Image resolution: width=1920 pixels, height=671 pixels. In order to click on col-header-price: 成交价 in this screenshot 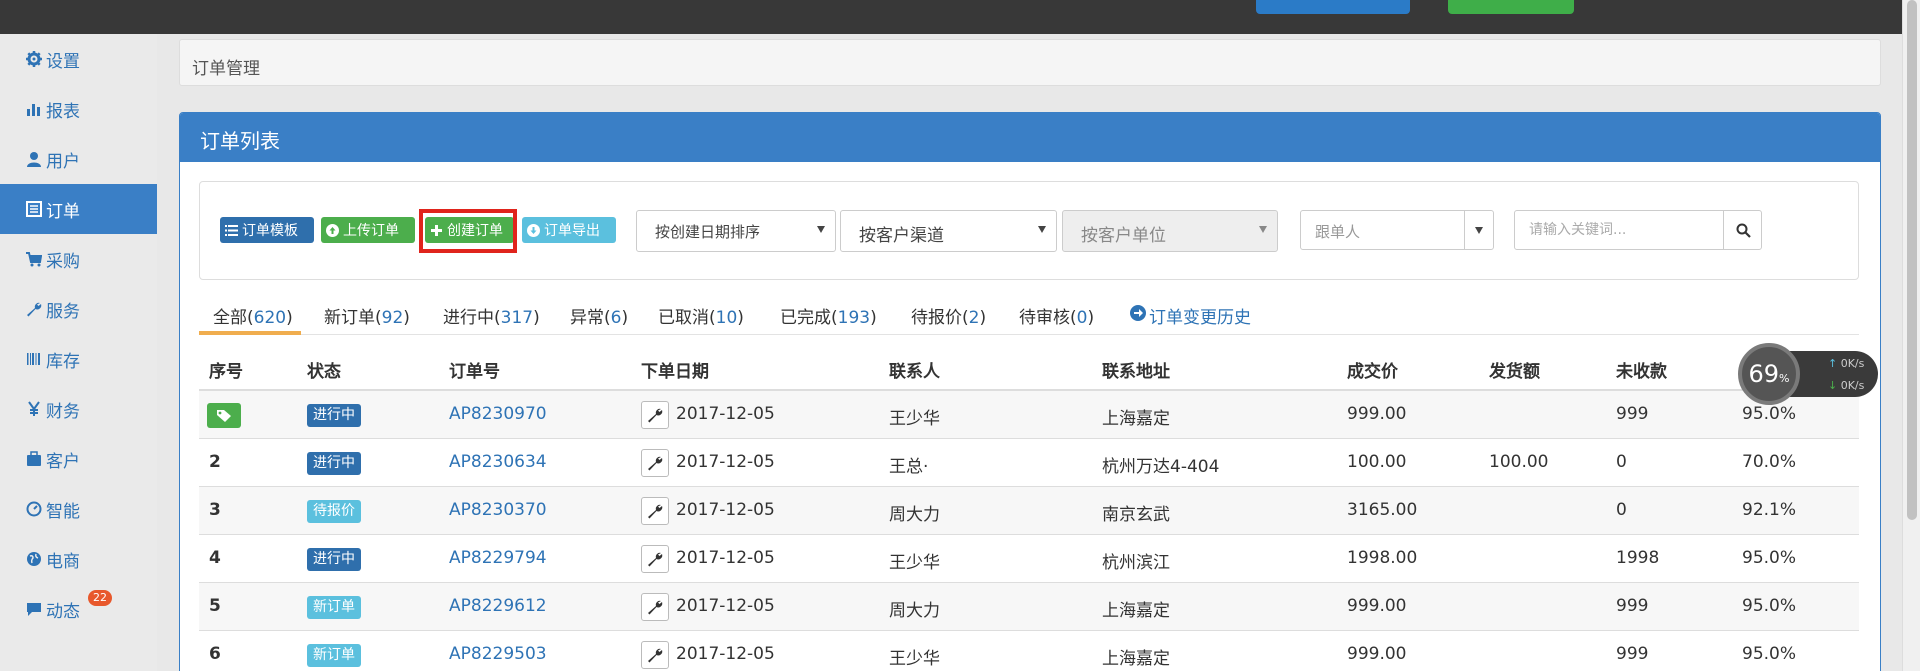, I will do `click(1372, 372)`.